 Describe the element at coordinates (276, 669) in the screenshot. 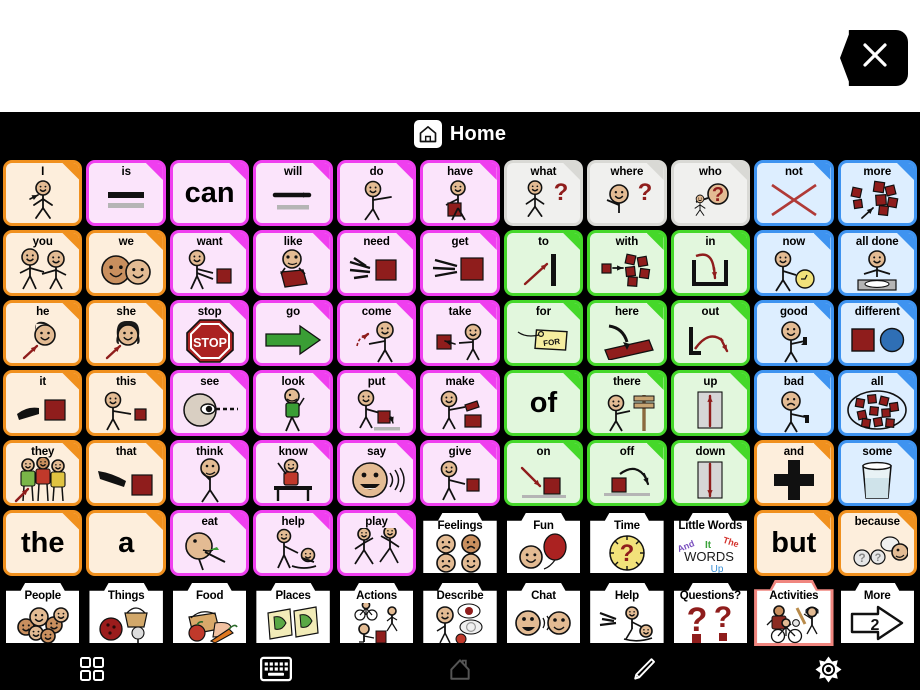

I see `keyboard-button` at that location.